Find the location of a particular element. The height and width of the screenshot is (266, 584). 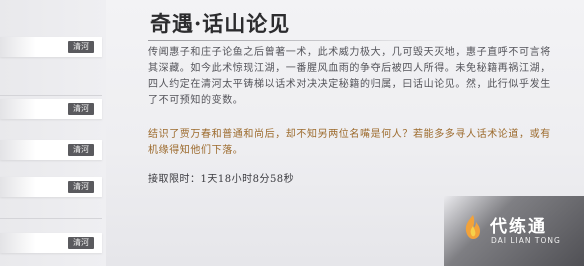

watermark-subtitle: DAI LIAN TONG is located at coordinates (526, 240).